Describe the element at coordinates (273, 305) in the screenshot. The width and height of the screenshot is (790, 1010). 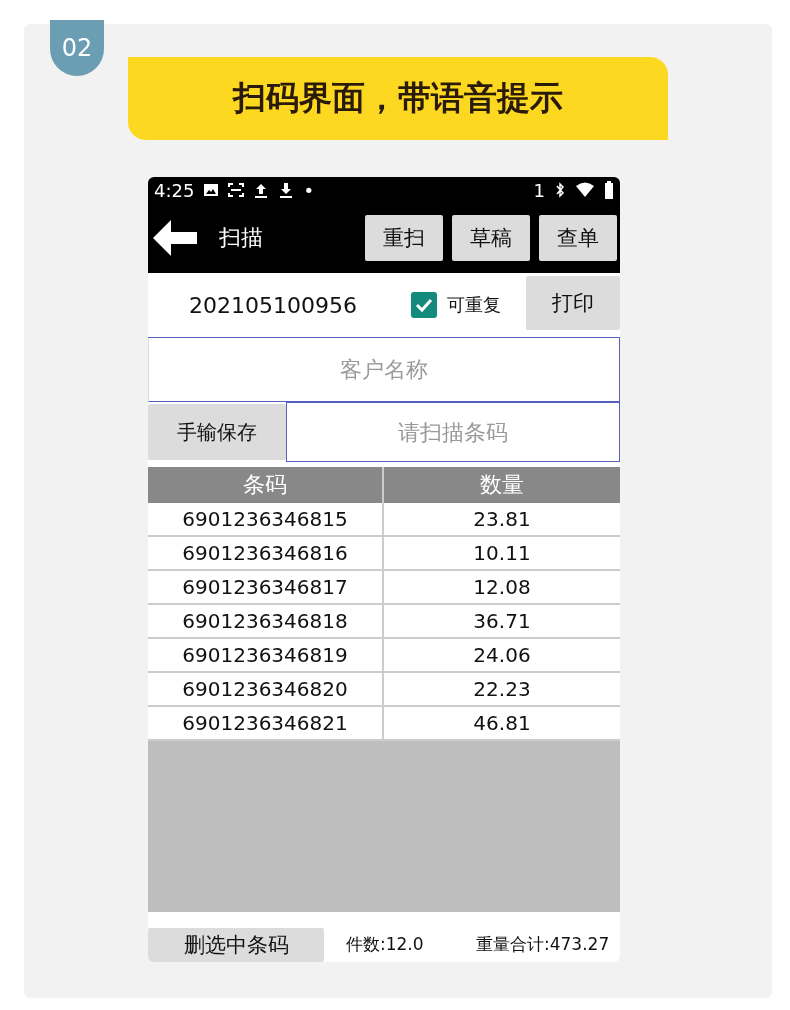
I see `order-number: 202105100956` at that location.